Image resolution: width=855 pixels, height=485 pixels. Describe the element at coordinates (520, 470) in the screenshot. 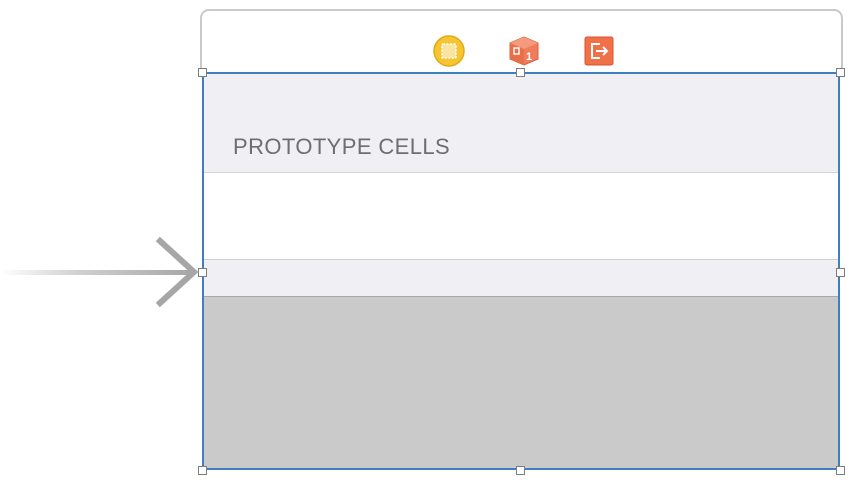

I see `resize-handle-bottom-center` at that location.